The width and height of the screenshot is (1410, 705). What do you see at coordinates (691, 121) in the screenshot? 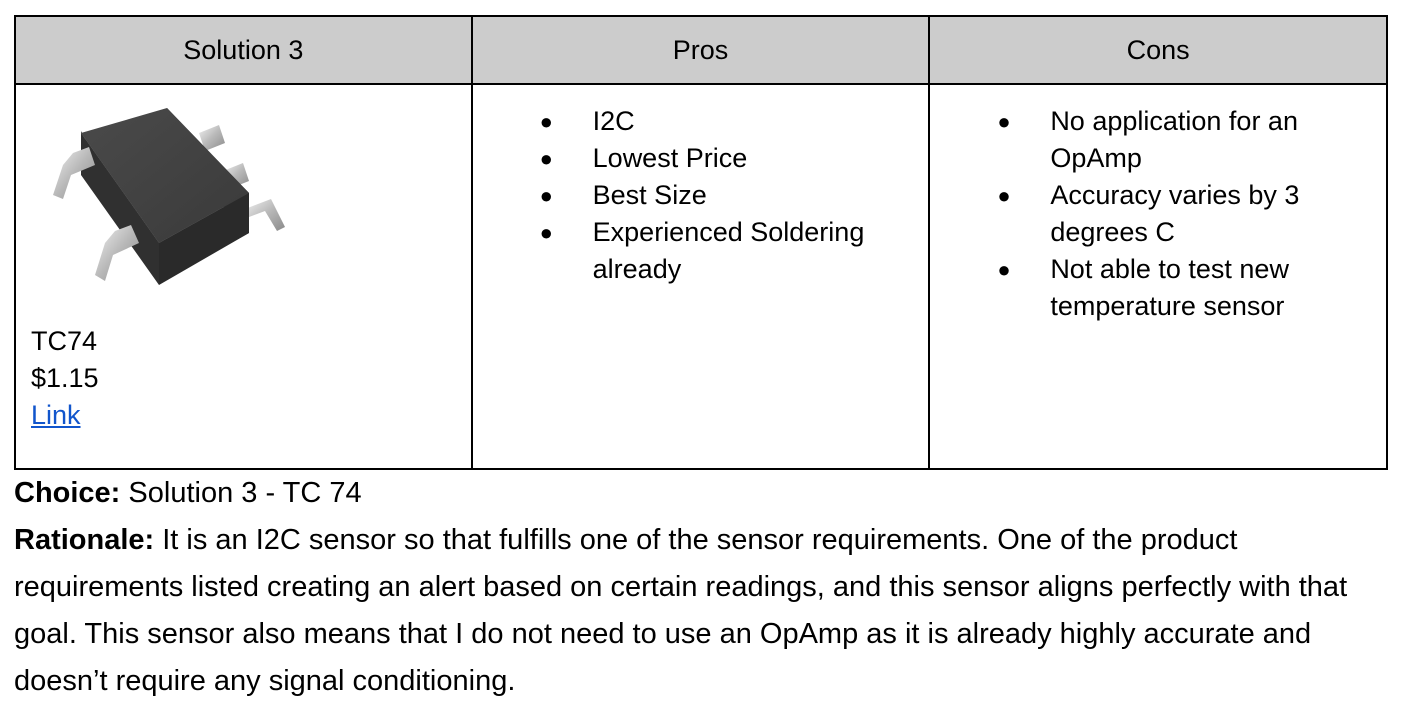
I see `list-item: ● I2C` at bounding box center [691, 121].